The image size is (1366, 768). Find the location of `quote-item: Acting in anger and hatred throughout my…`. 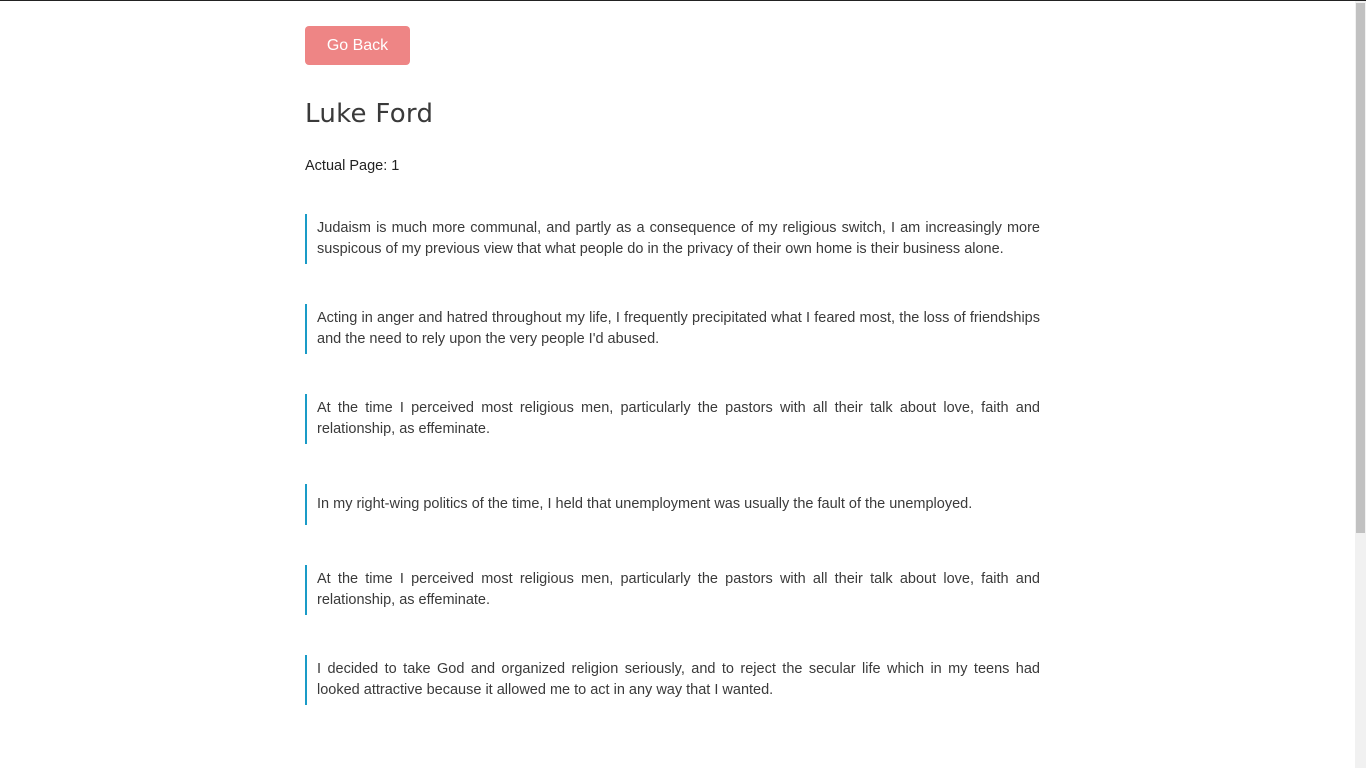

quote-item: Acting in anger and hatred throughout my… is located at coordinates (672, 329).